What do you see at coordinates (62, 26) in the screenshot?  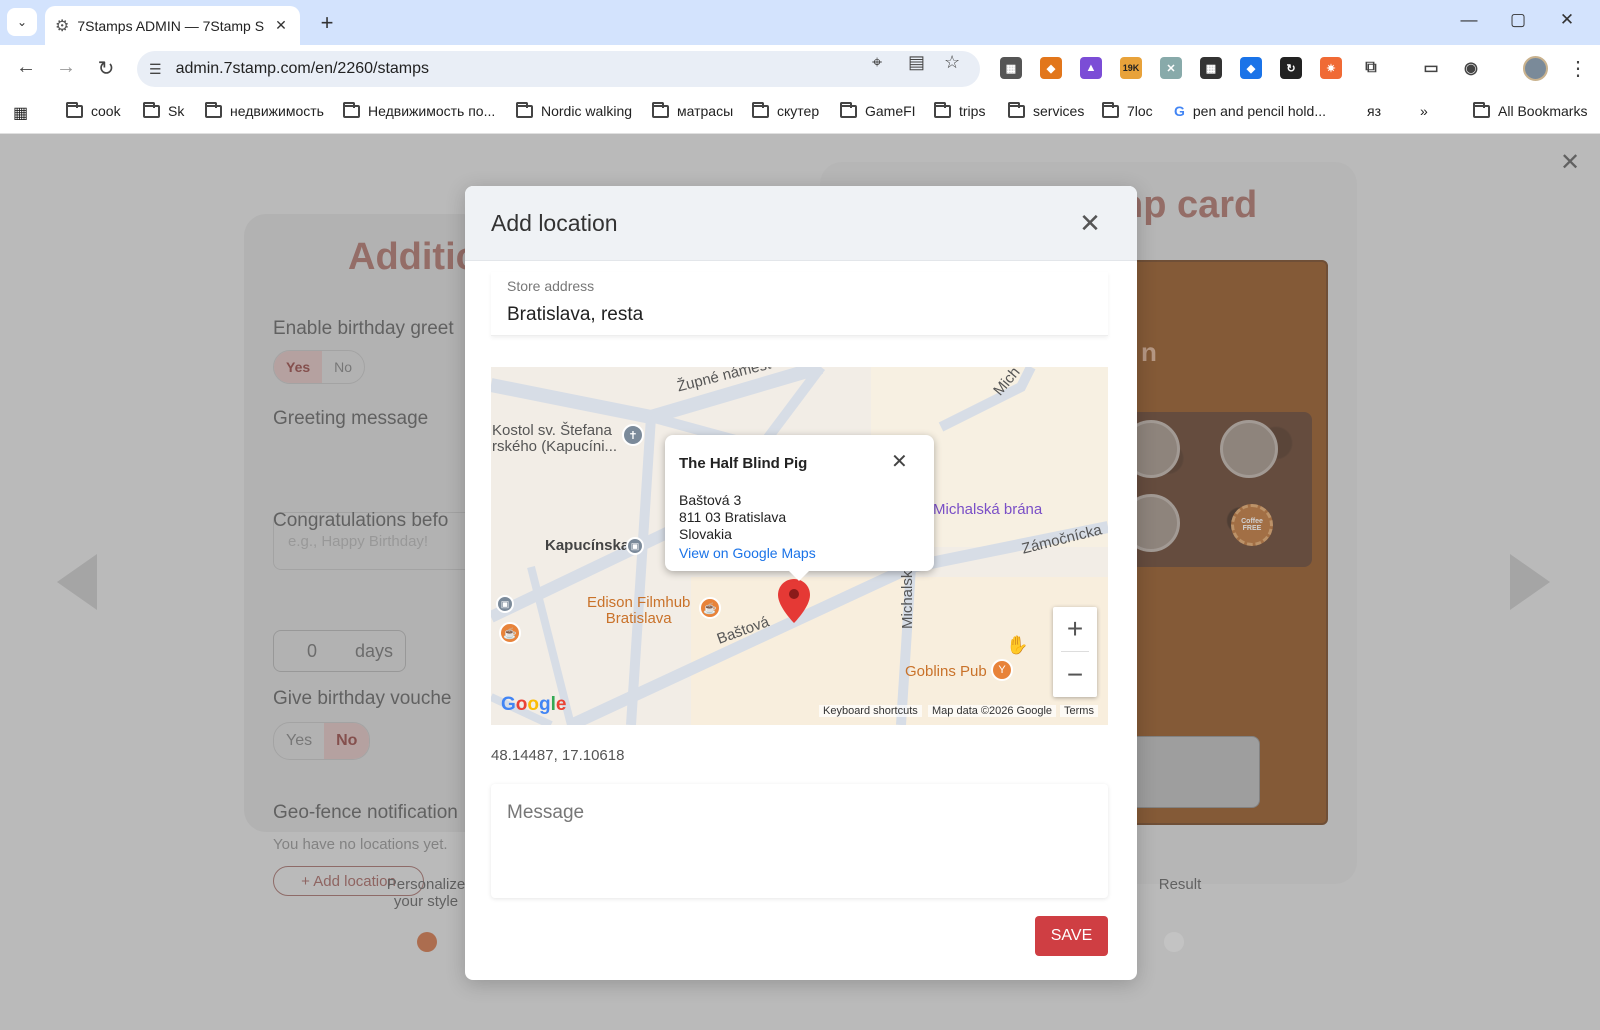 I see `gear-icon: ⚙` at bounding box center [62, 26].